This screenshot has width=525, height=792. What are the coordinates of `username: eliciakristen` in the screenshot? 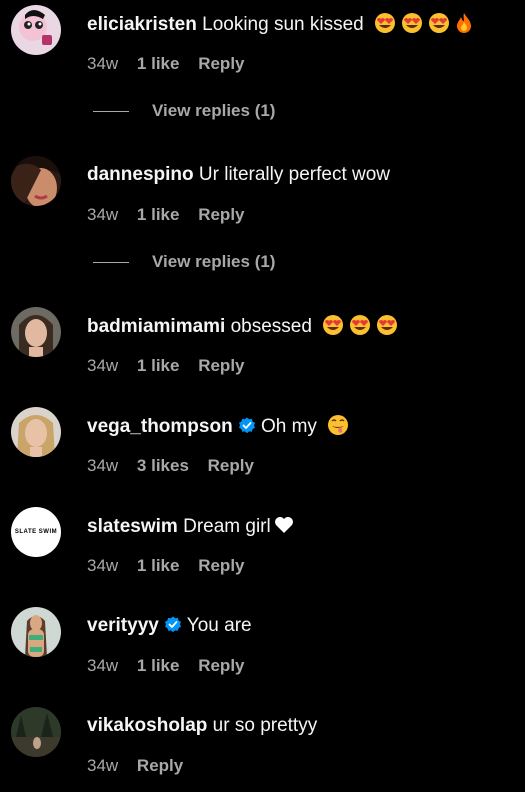 It's located at (142, 24).